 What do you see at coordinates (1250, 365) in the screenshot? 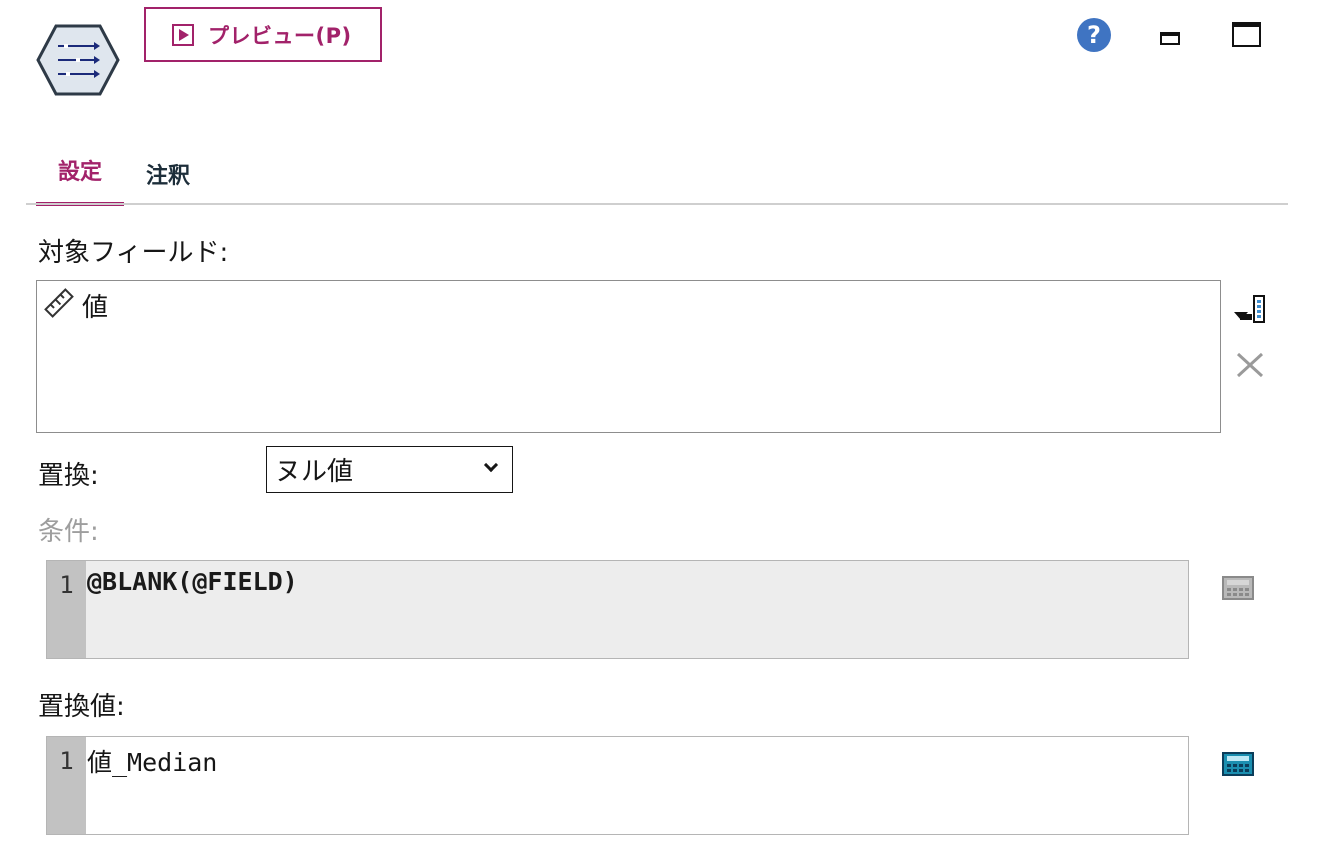
I see `remove-icon` at bounding box center [1250, 365].